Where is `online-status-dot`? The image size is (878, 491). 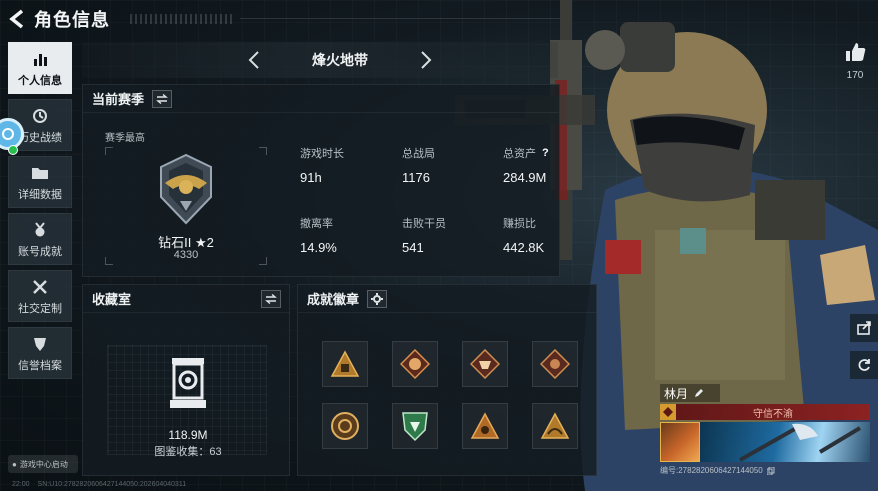 online-status-dot is located at coordinates (13, 150).